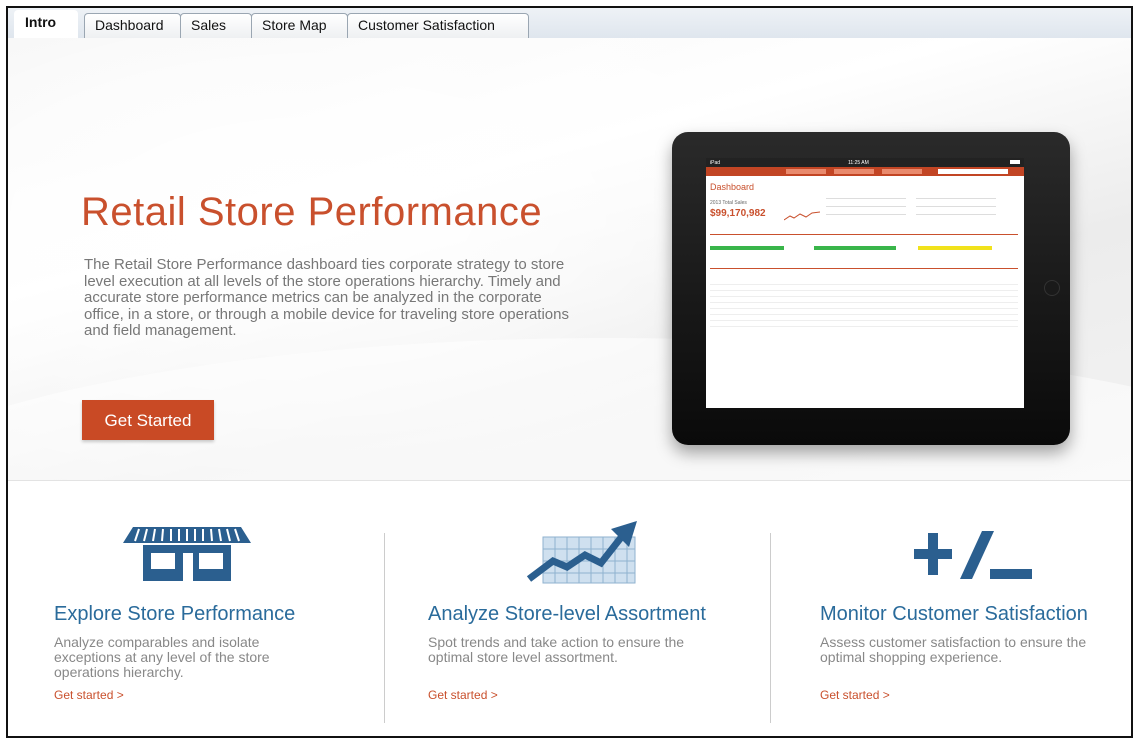  What do you see at coordinates (858, 163) in the screenshot?
I see `tablet-time: 11:25 AM` at bounding box center [858, 163].